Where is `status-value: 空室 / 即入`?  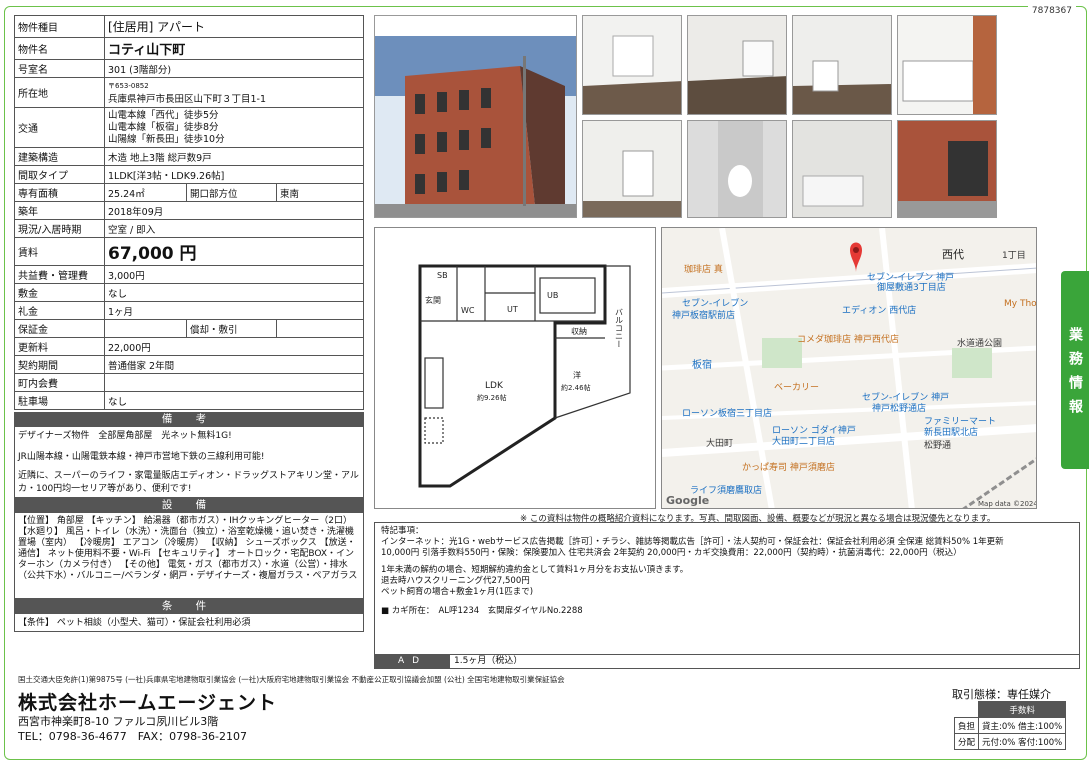
status-value: 空室 / 即入 is located at coordinates (234, 228).